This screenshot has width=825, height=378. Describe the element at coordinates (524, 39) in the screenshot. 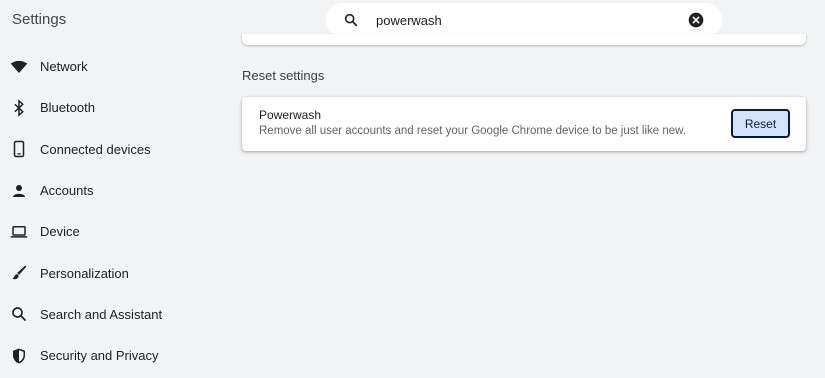

I see `previous-card` at that location.